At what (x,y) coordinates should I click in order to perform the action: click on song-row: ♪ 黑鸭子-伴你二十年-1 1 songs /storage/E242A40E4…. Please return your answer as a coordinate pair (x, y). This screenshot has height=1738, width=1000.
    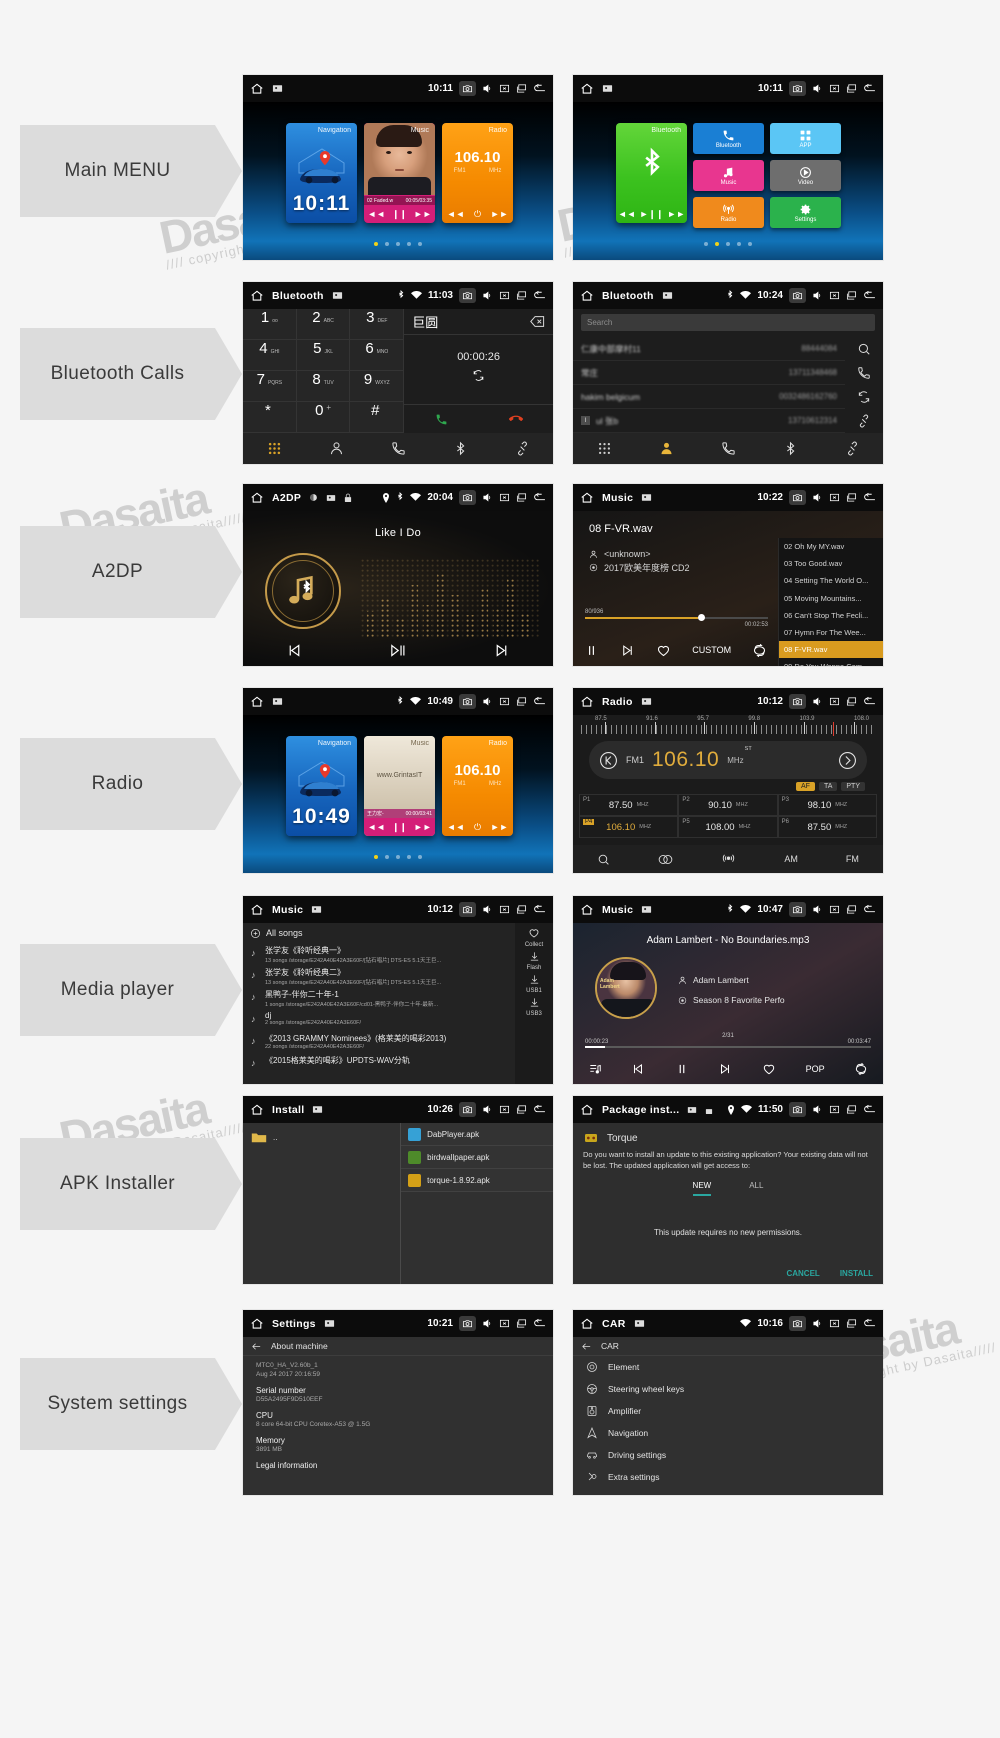
    Looking at the image, I should click on (379, 998).